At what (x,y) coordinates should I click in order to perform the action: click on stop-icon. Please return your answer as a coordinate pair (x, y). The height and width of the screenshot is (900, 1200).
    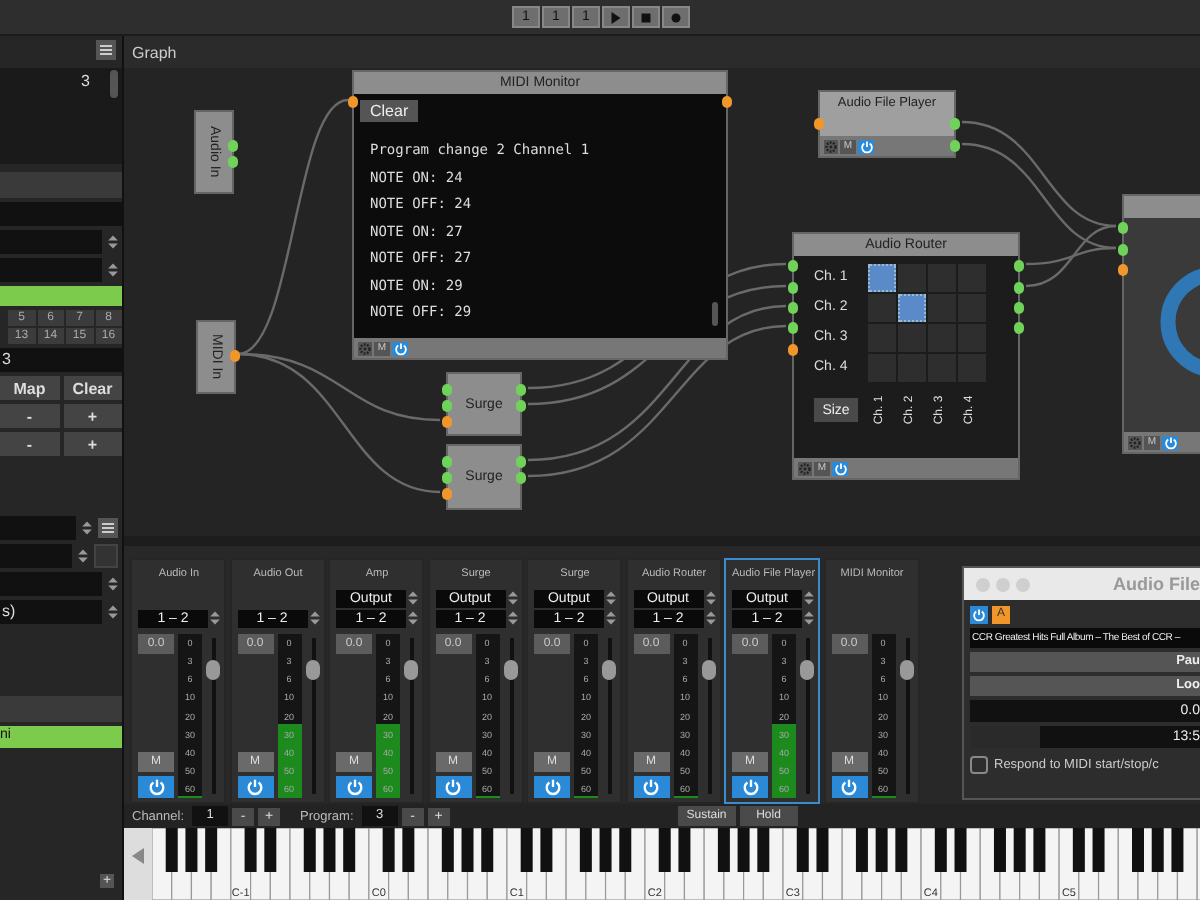
    Looking at the image, I should click on (646, 17).